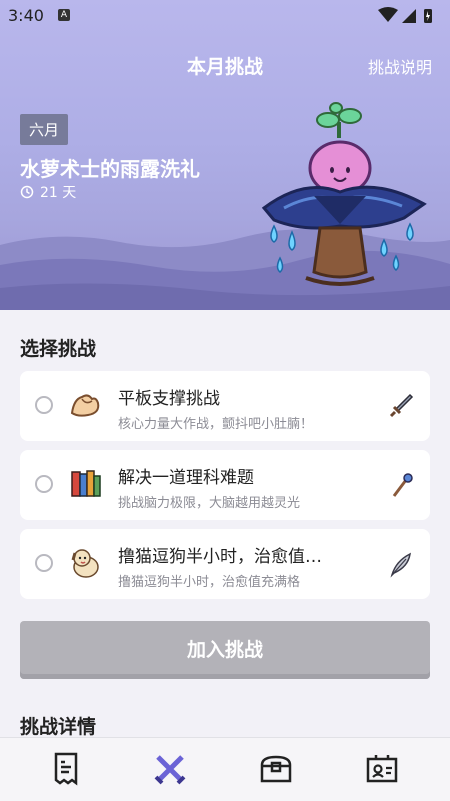  What do you see at coordinates (401, 405) in the screenshot?
I see `sword-icon` at bounding box center [401, 405].